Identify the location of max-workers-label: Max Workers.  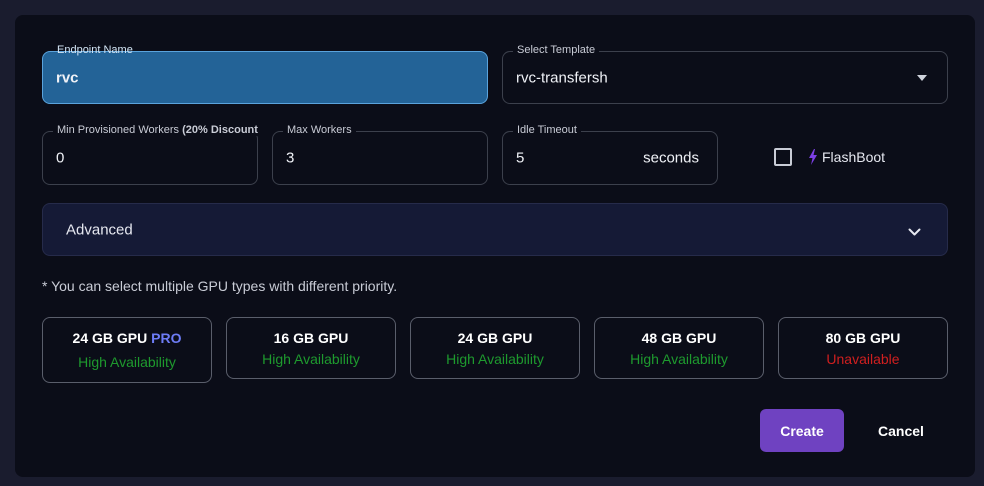
(319, 130).